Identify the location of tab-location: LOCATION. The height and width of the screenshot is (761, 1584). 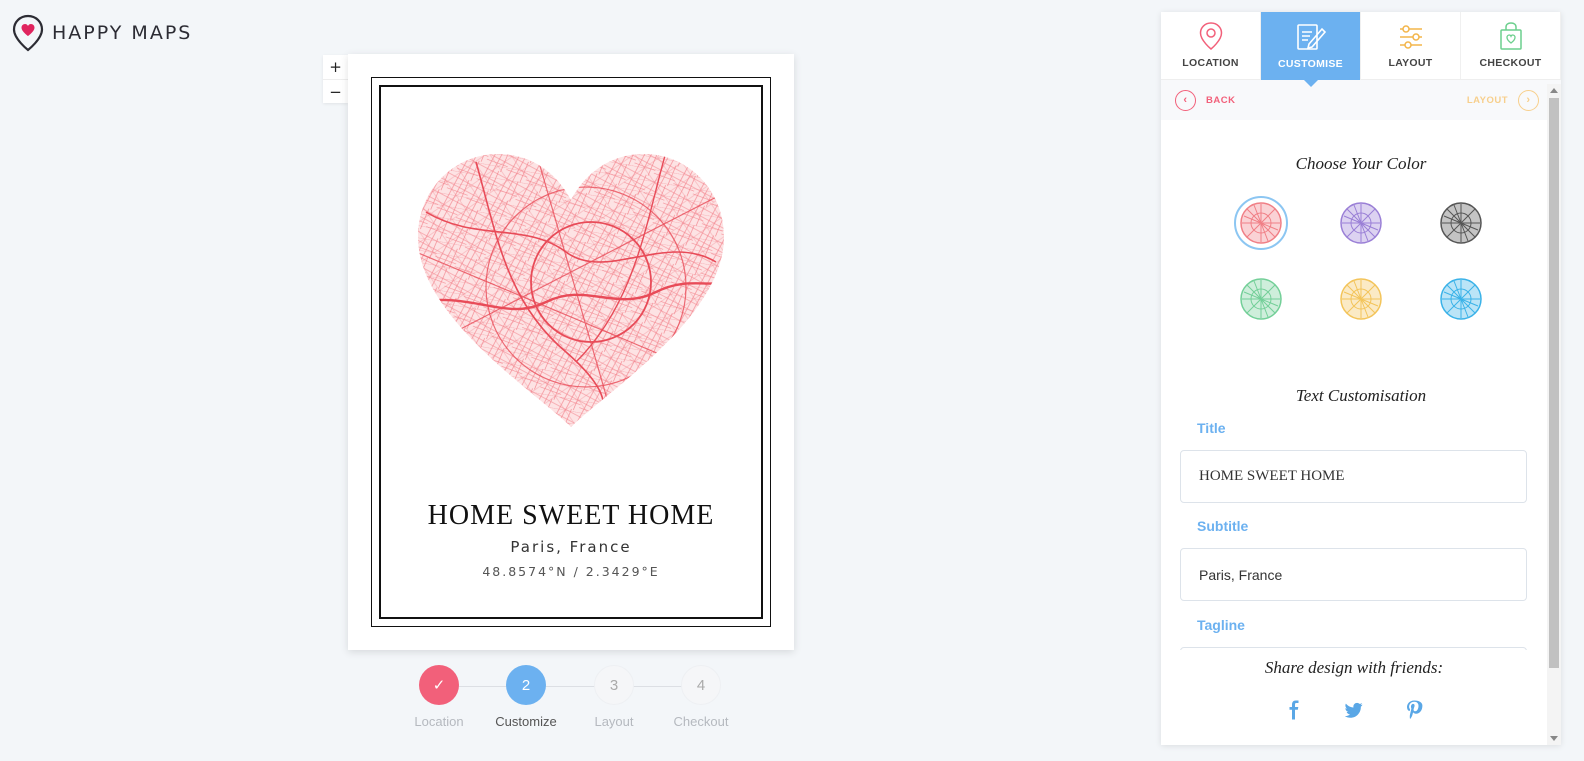
(1211, 45).